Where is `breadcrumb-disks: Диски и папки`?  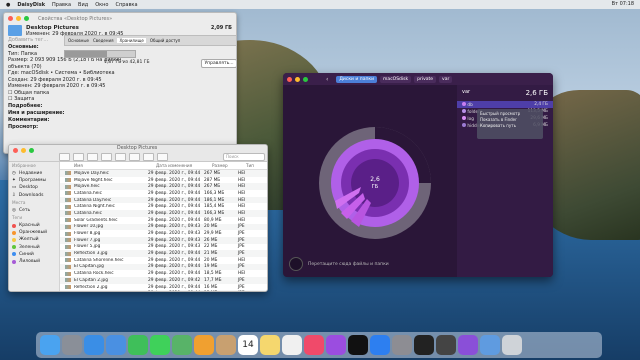
breadcrumb-disks: Диски и папки is located at coordinates (357, 79).